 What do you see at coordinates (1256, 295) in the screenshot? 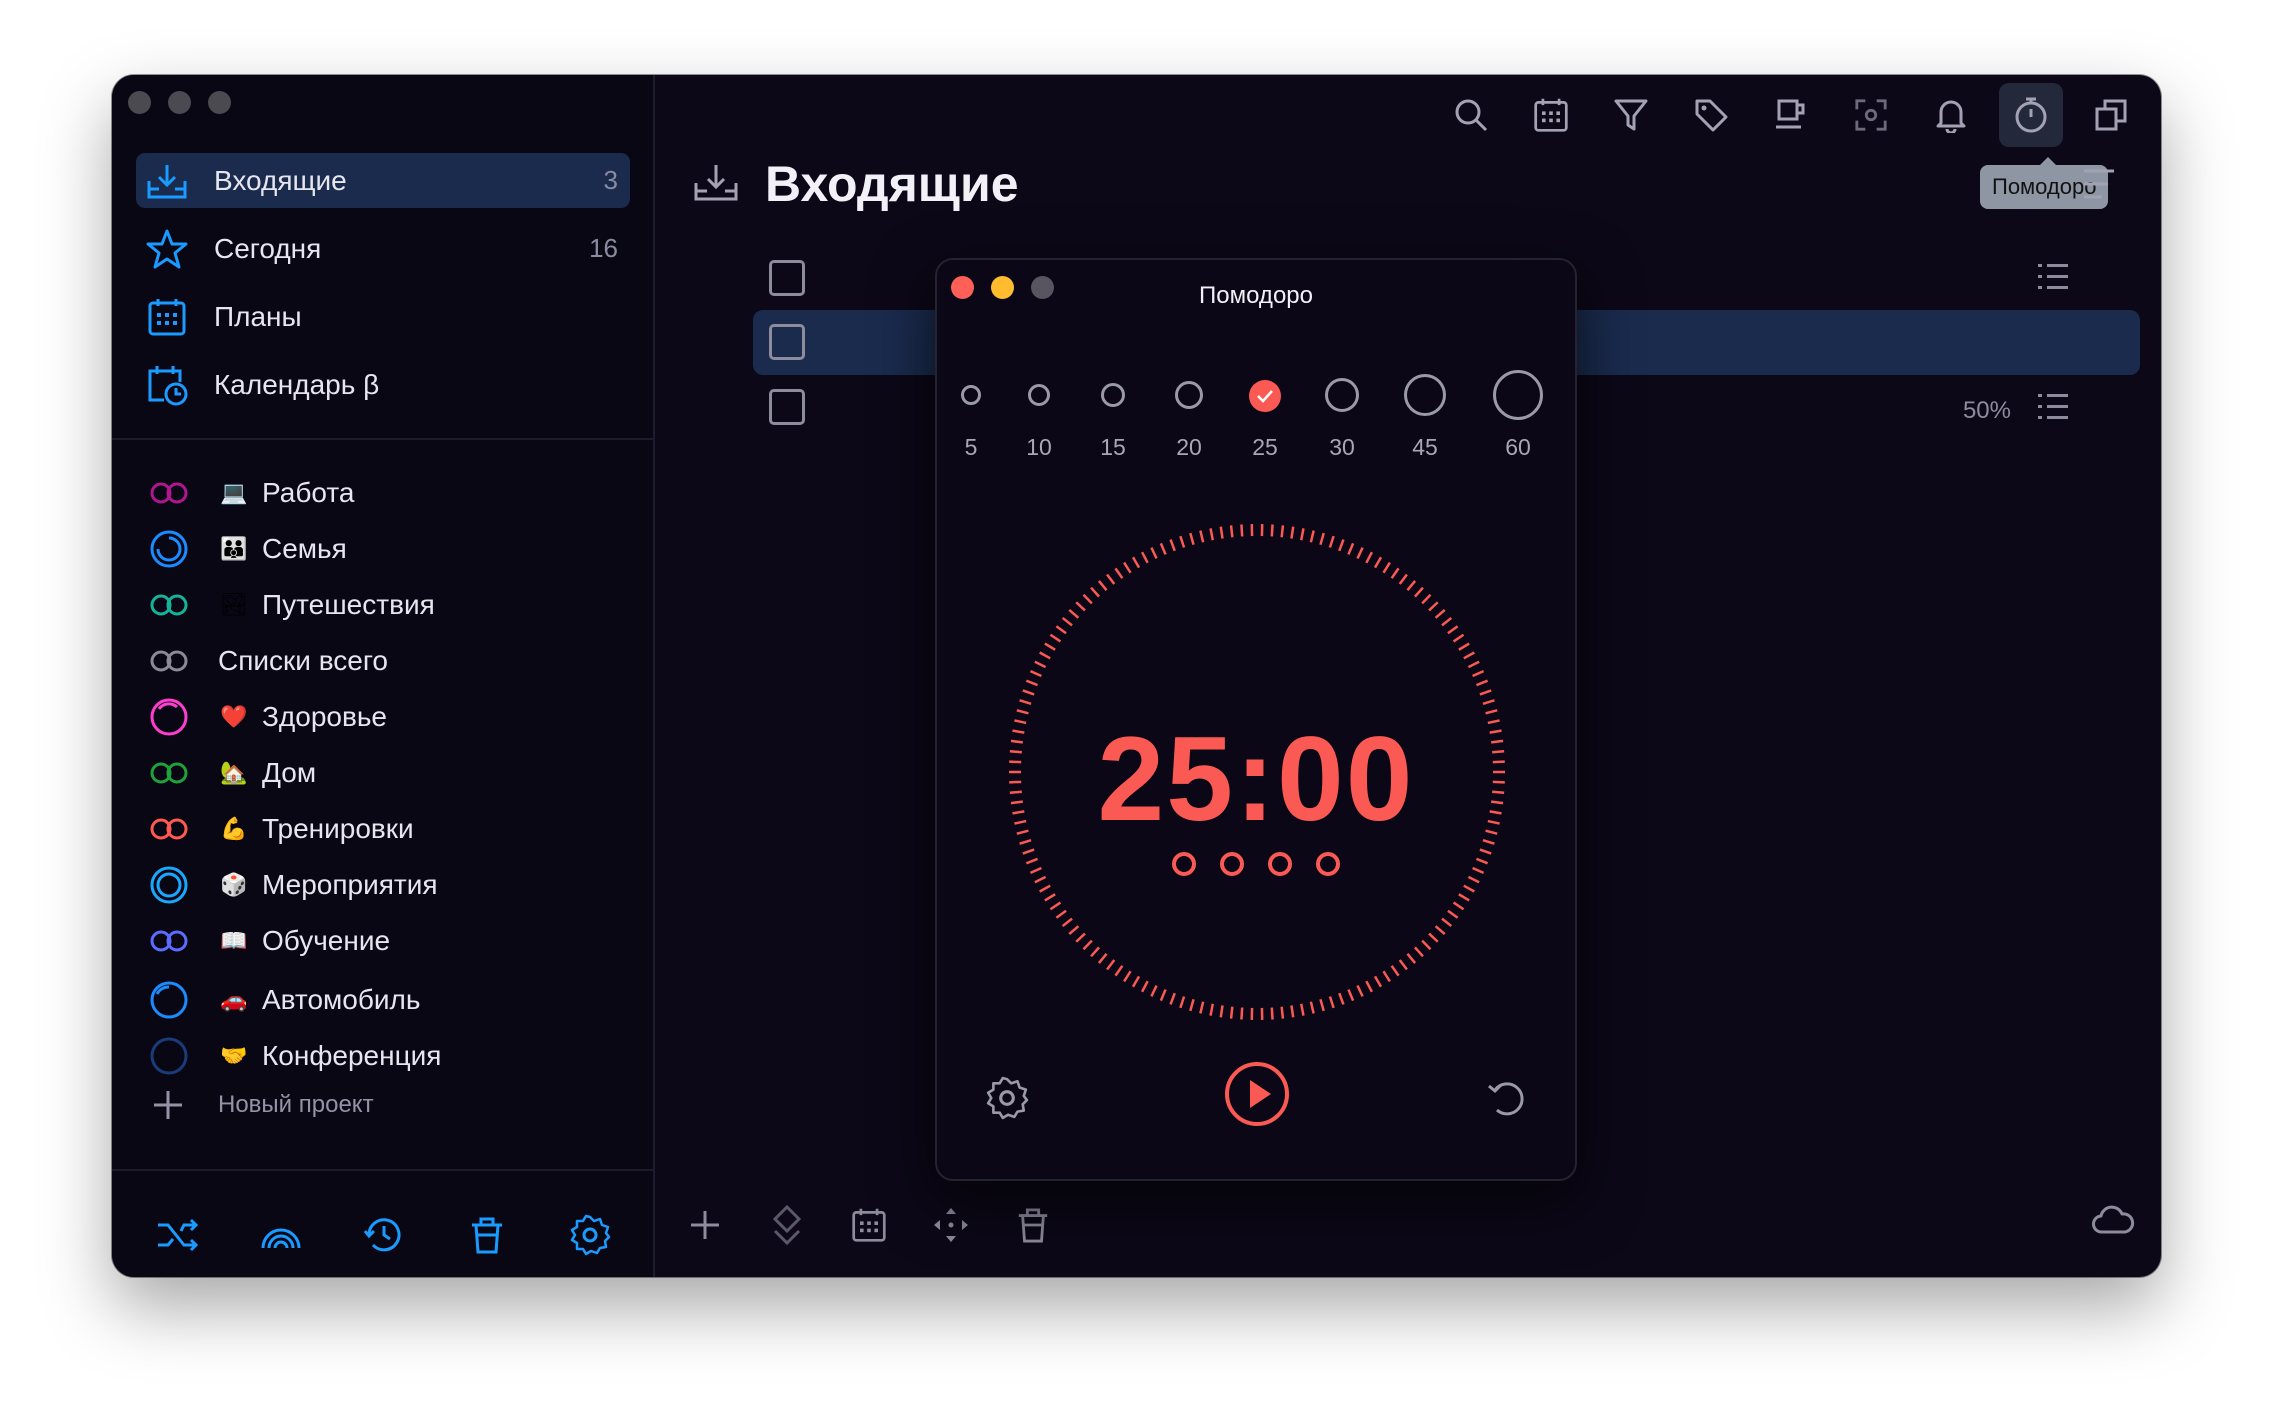
I see `pomodoro-title: Помодоро` at bounding box center [1256, 295].